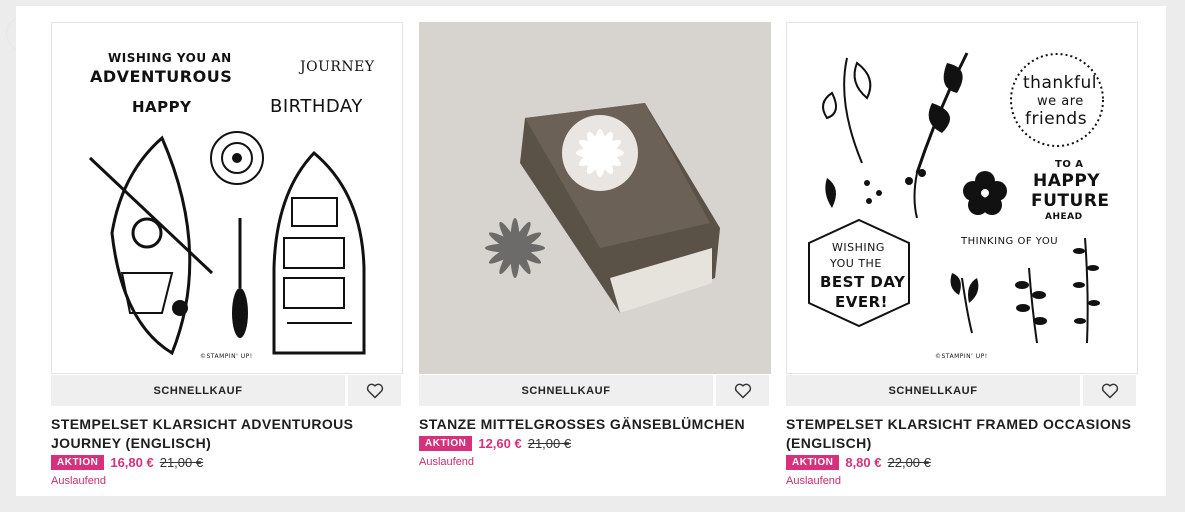 The image size is (1185, 512). Describe the element at coordinates (1060, 101) in the screenshot. I see `stamp-text: we are` at that location.